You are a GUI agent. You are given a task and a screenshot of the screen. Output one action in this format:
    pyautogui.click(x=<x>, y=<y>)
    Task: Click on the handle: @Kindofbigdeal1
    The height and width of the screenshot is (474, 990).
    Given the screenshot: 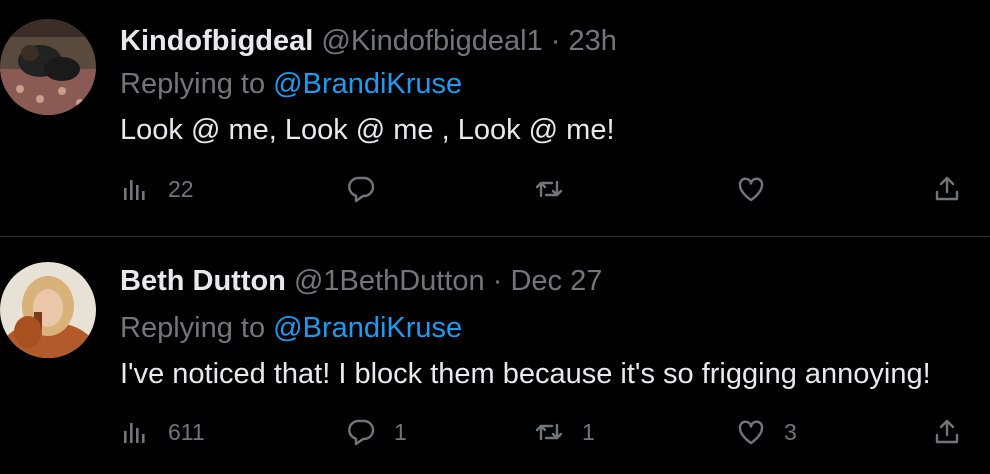 What is the action you would take?
    pyautogui.click(x=431, y=41)
    